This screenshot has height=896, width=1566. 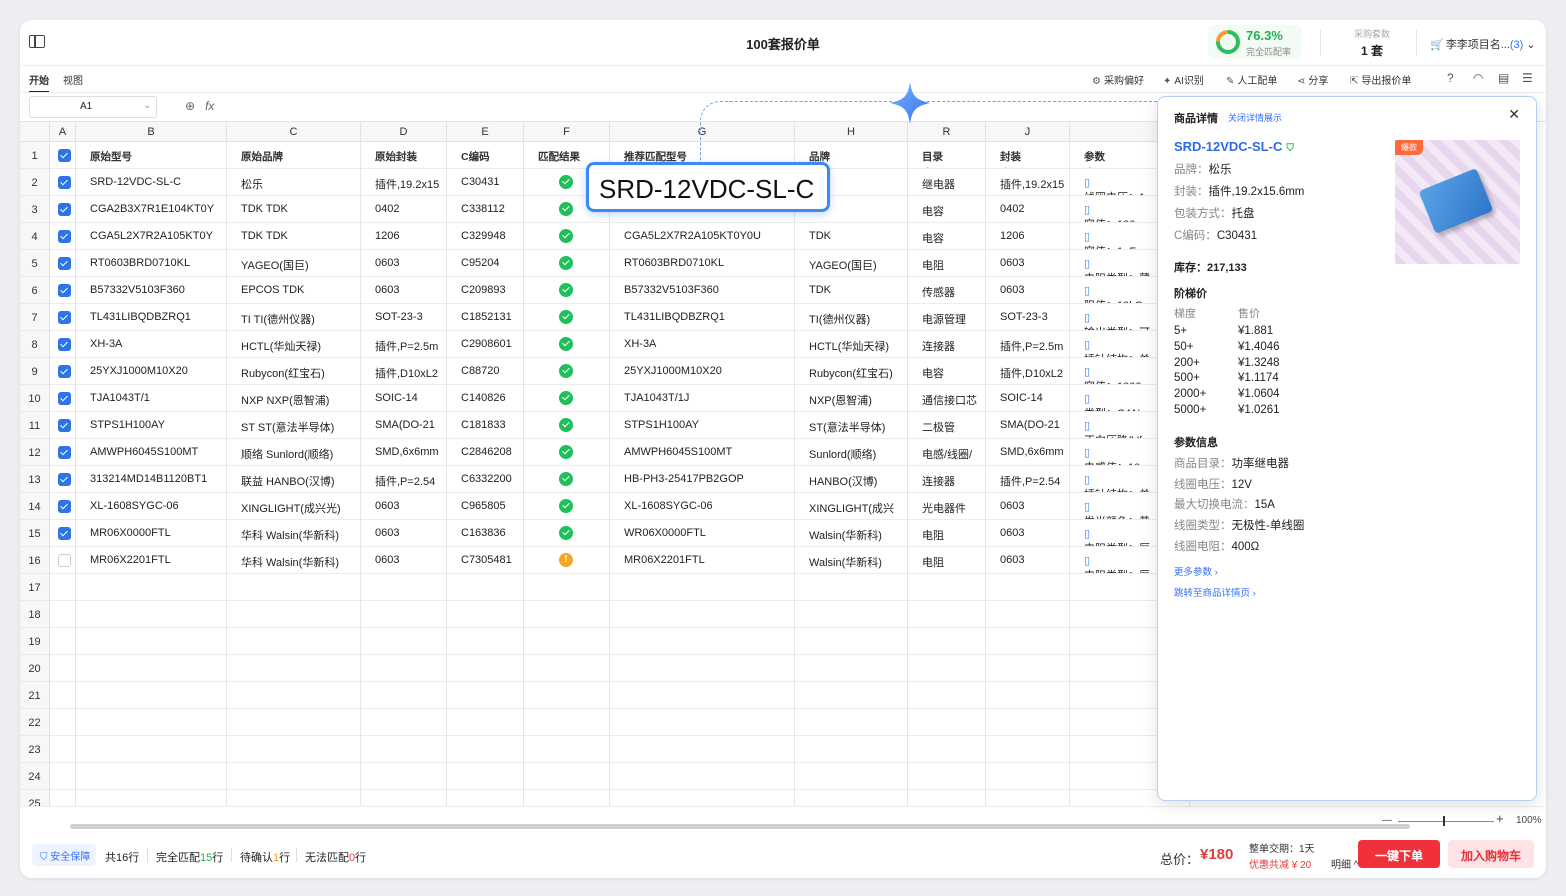 I want to click on table-cell: C965805, so click(x=485, y=506).